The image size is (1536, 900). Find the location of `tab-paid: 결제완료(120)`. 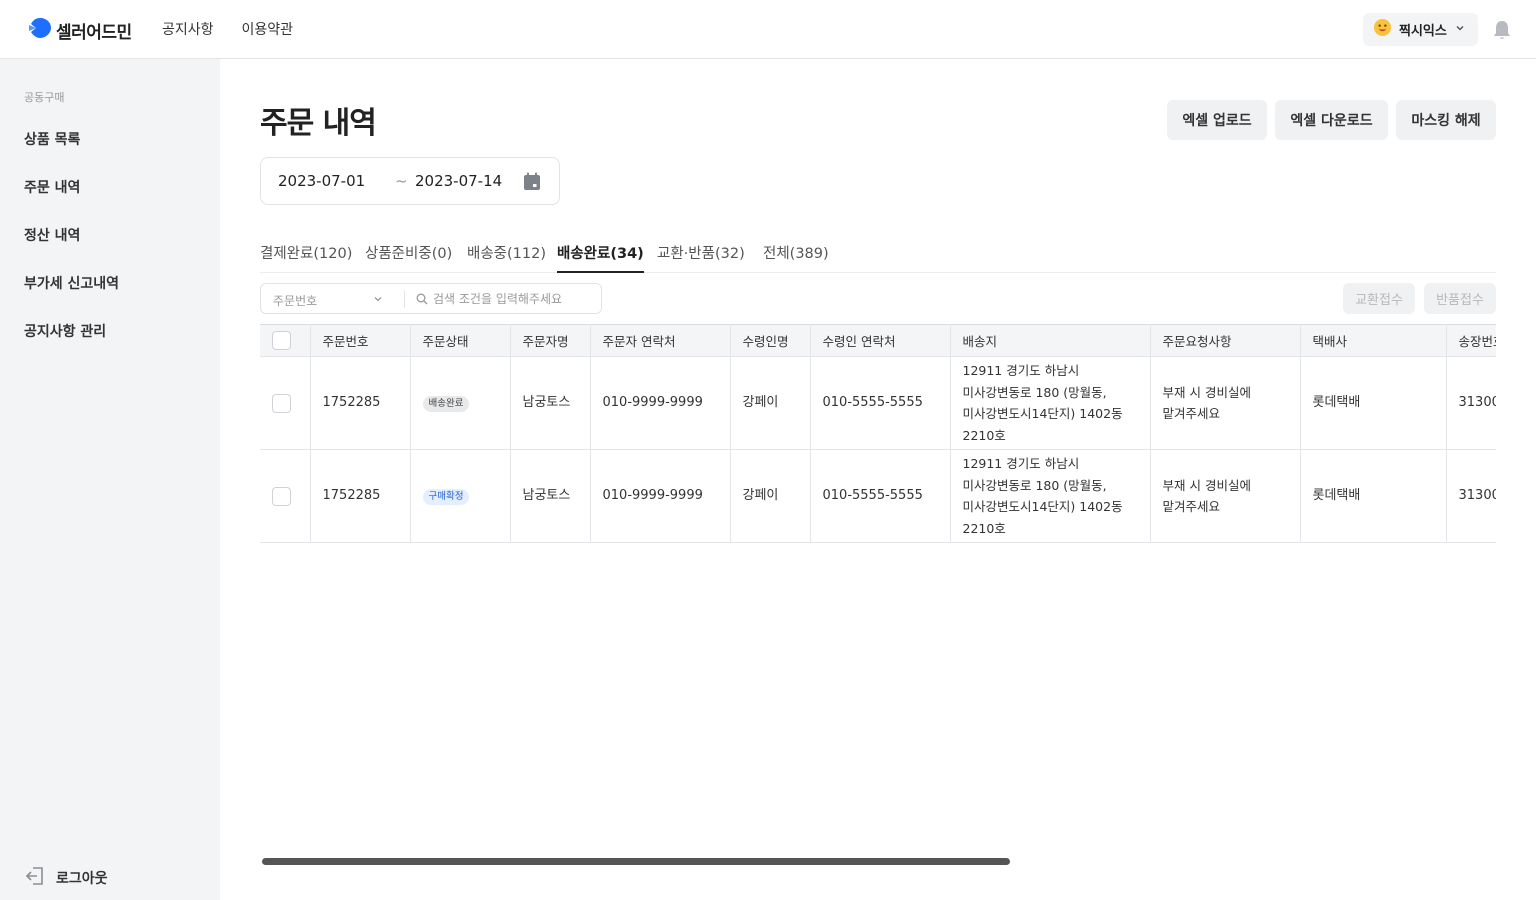

tab-paid: 결제완료(120) is located at coordinates (306, 252).